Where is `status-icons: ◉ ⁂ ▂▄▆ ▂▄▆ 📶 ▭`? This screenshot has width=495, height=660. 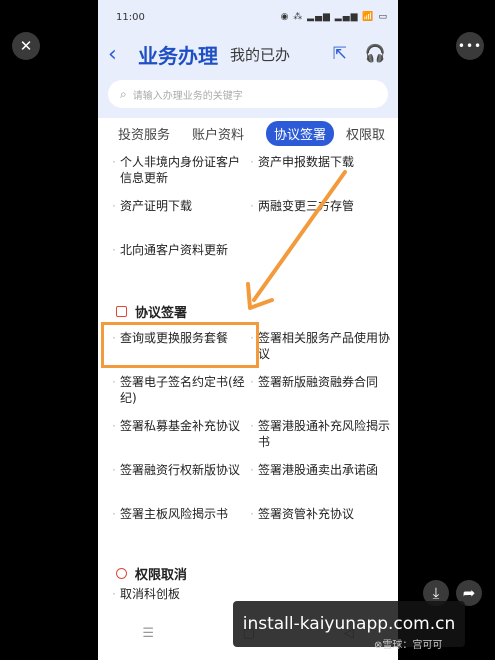 status-icons: ◉ ⁂ ▂▄▆ ▂▄▆ 📶 ▭ is located at coordinates (334, 17).